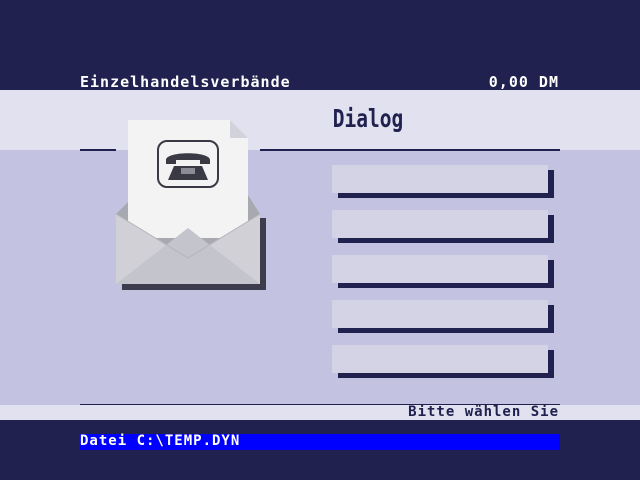 Image resolution: width=640 pixels, height=480 pixels. What do you see at coordinates (410, 150) in the screenshot?
I see `title-rule-right` at bounding box center [410, 150].